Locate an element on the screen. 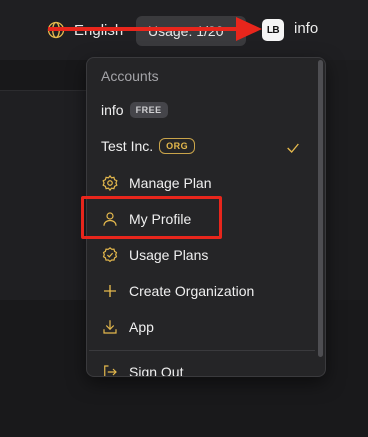 This screenshot has height=437, width=368. account-name: info is located at coordinates (112, 110).